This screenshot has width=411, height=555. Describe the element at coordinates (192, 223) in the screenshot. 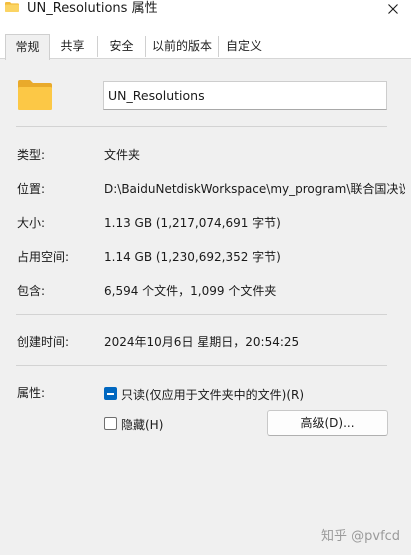

I see `size-value: 1.13 GB (1,217,074,691 字节)` at that location.